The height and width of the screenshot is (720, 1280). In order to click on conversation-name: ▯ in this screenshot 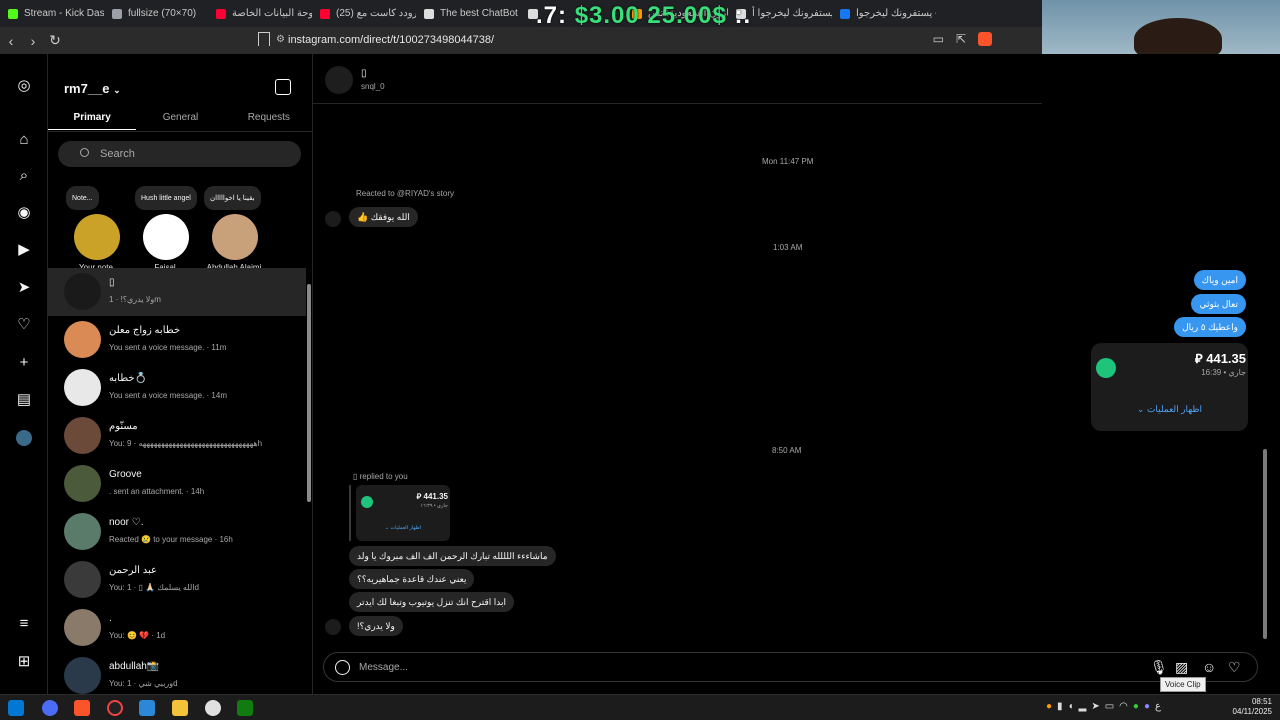, I will do `click(112, 282)`.